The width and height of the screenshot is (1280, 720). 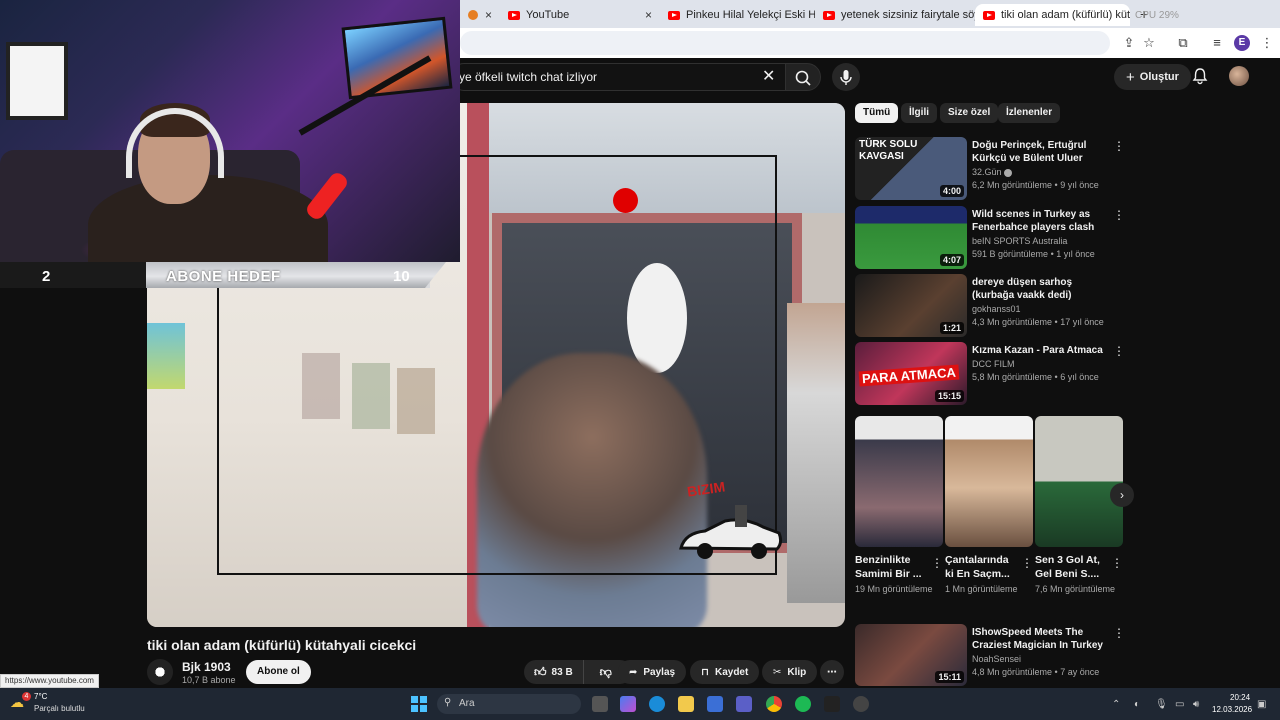 I want to click on taskbar-search: ⚲ Ara, so click(x=509, y=704).